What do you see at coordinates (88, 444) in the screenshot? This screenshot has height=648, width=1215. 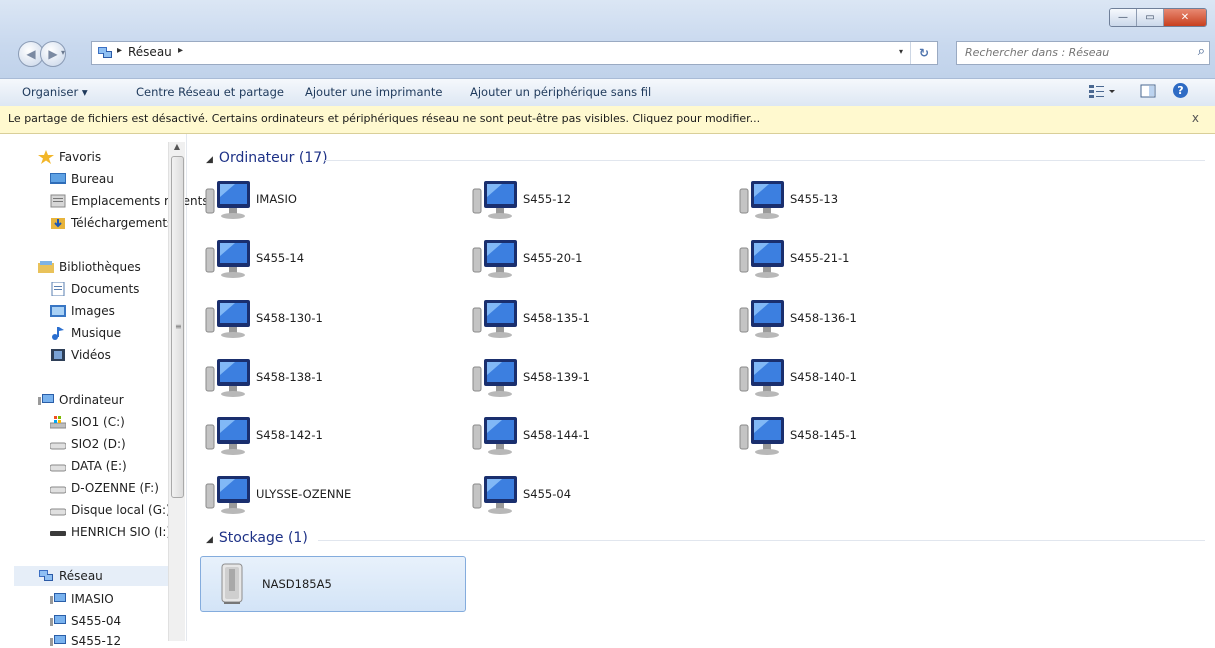 I see `sidebar-item-drive-d: SIO2 (D:)` at bounding box center [88, 444].